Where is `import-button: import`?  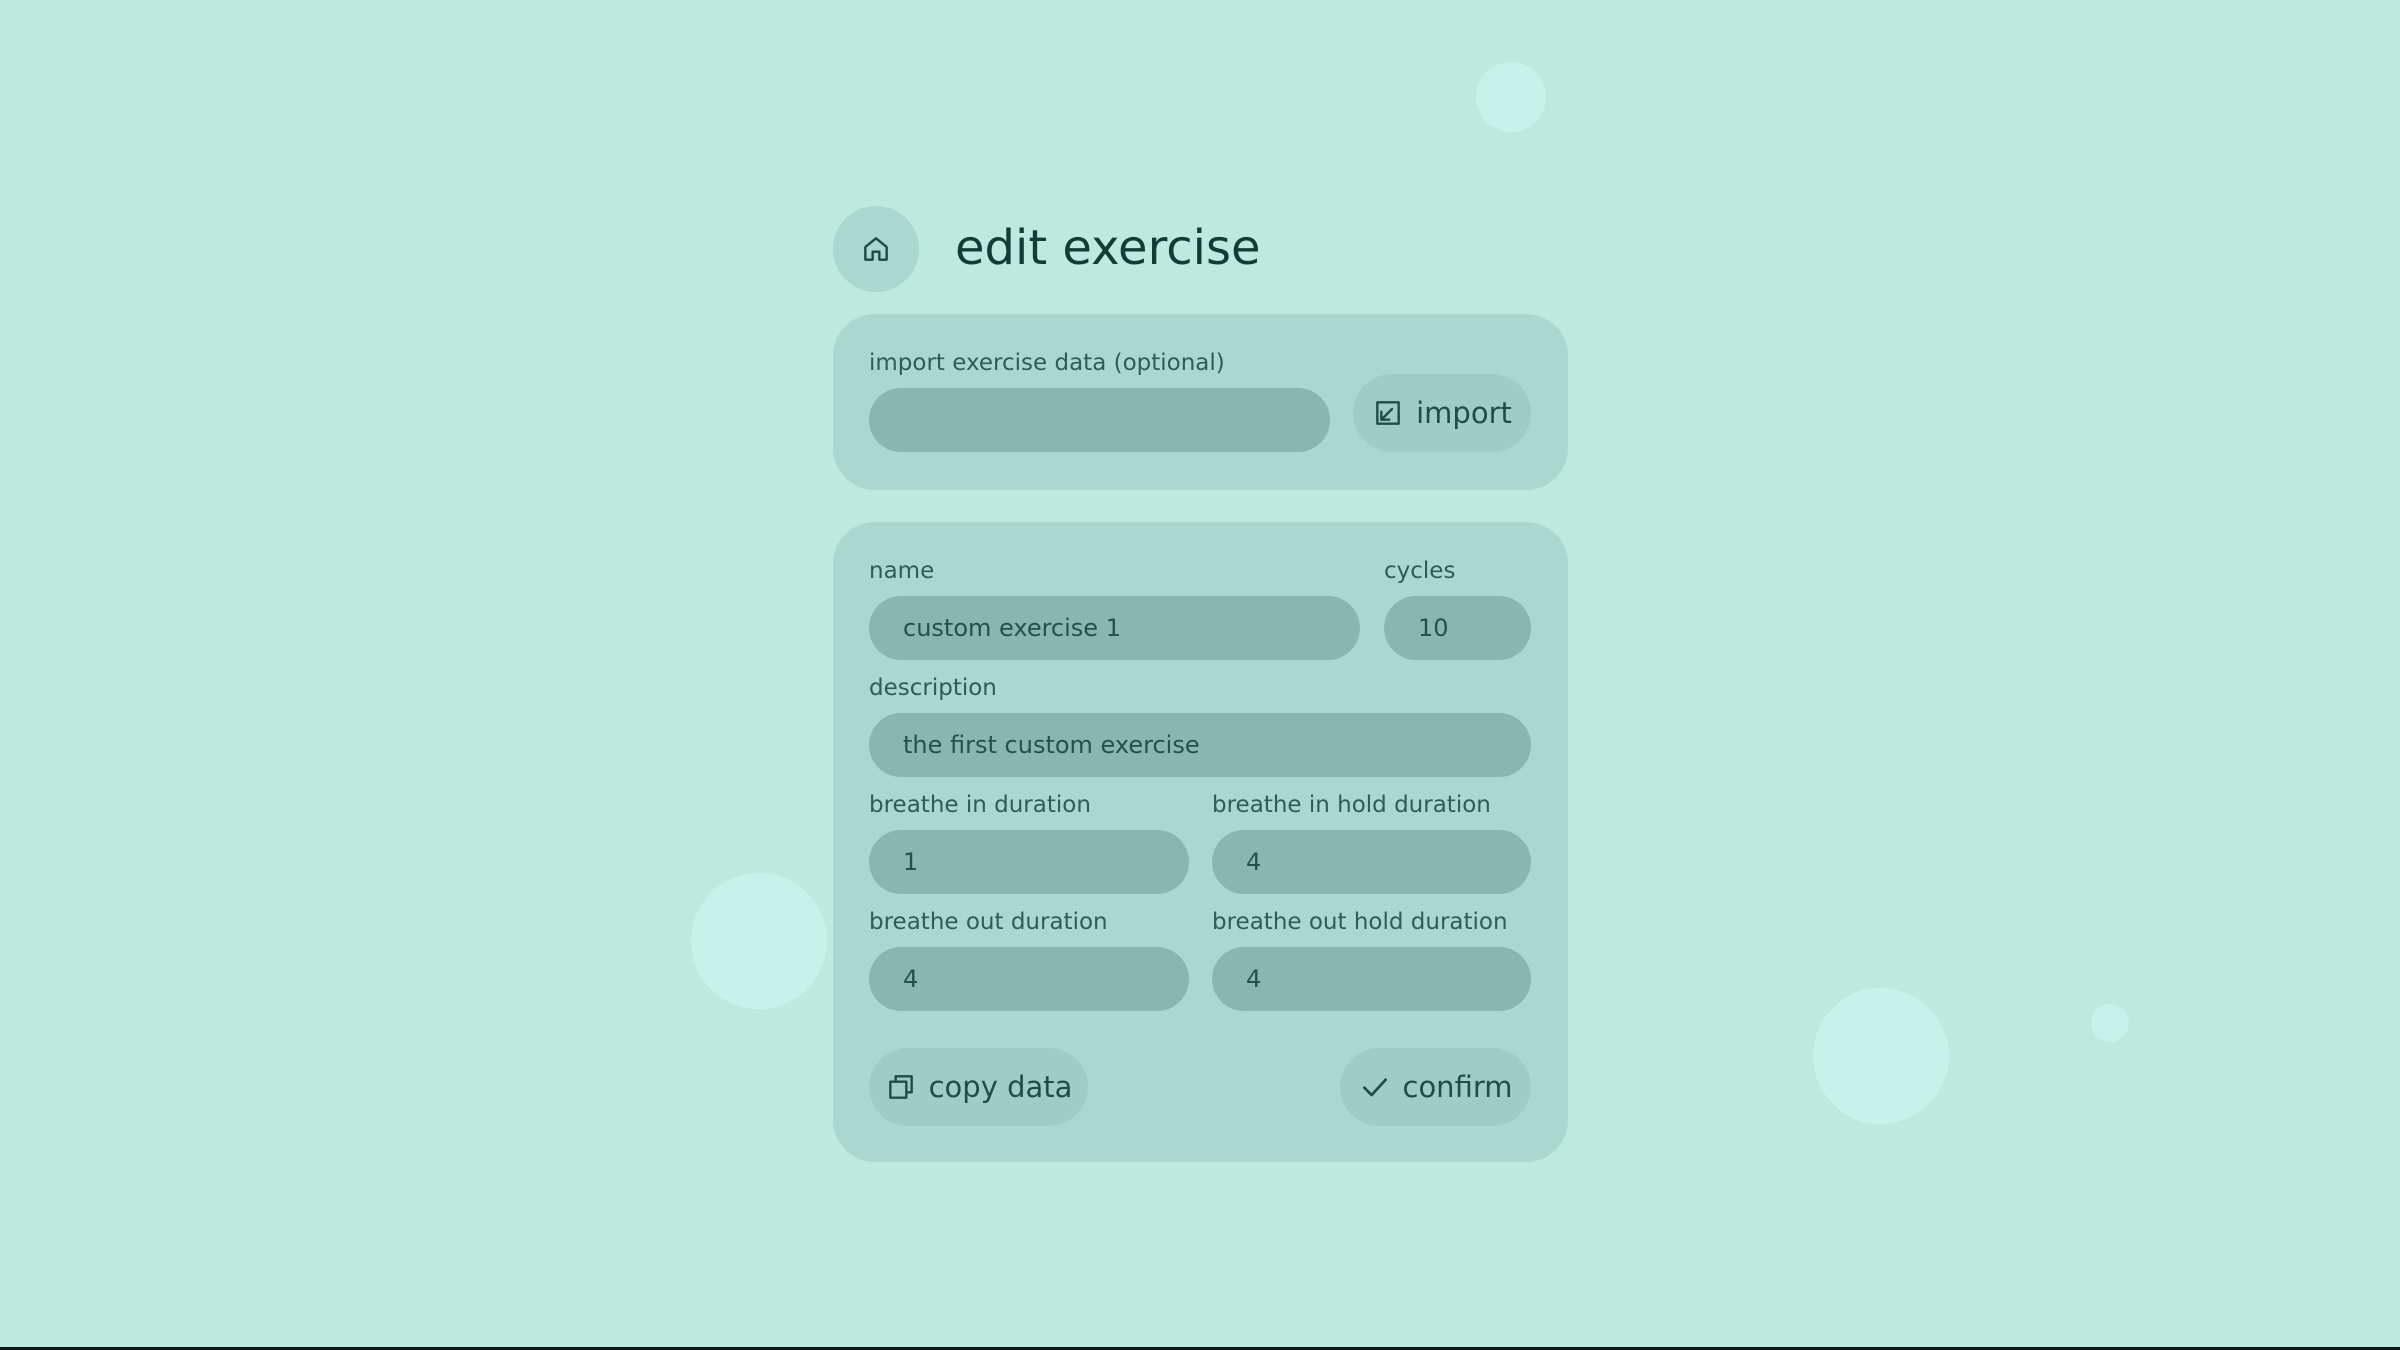
import-button: import is located at coordinates (1442, 413).